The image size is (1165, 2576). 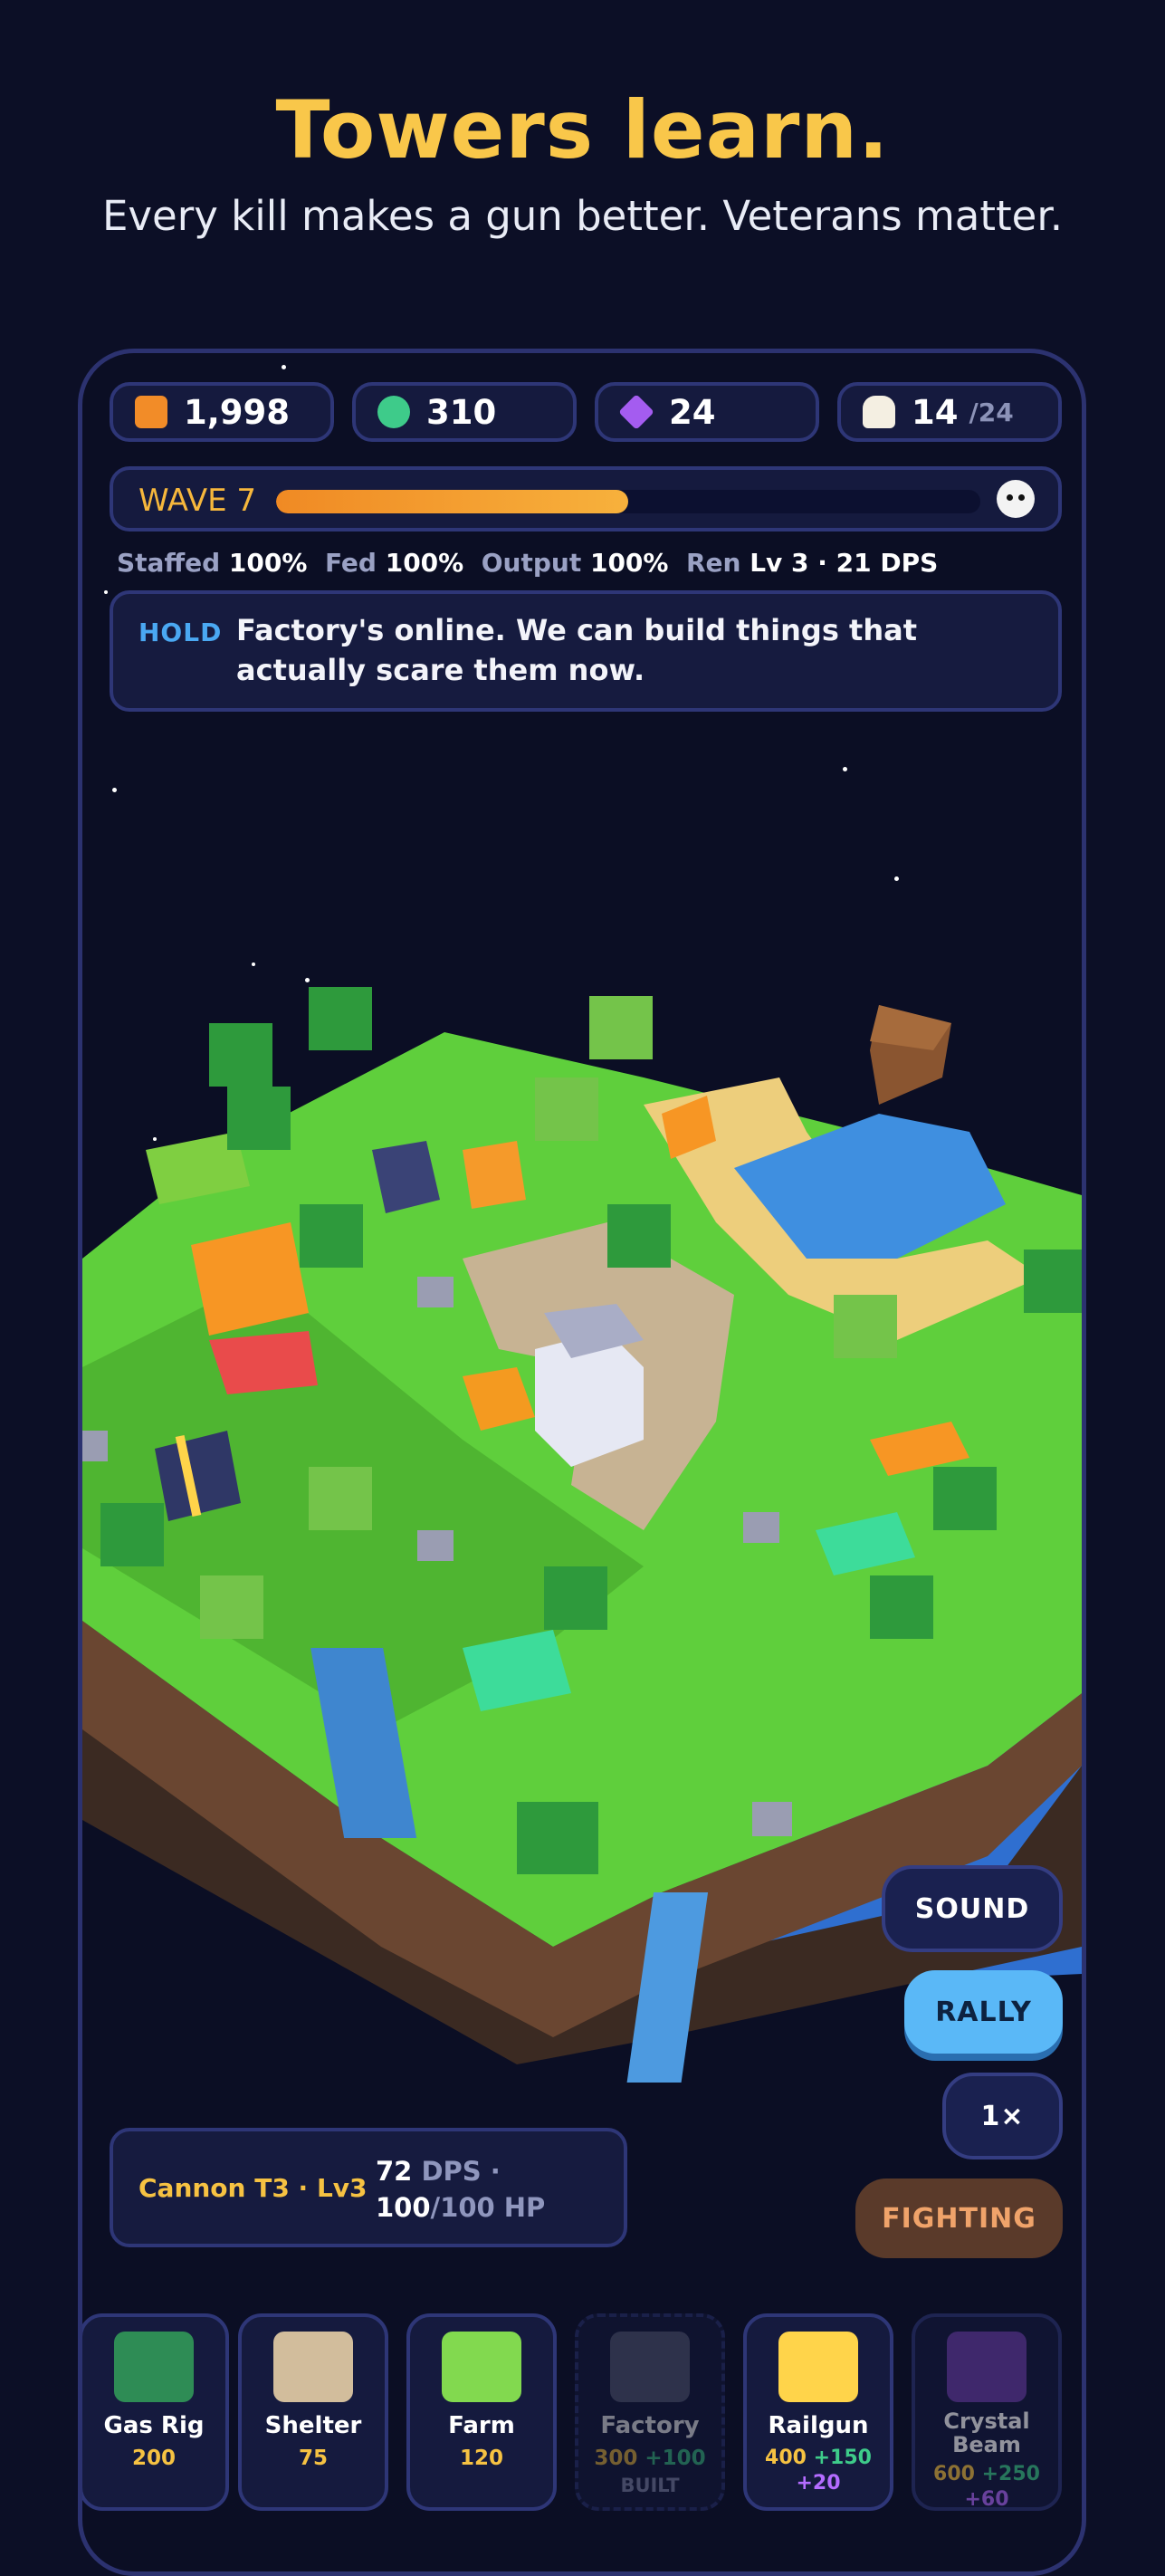 What do you see at coordinates (616, 2458) in the screenshot?
I see `cost-ore: 300` at bounding box center [616, 2458].